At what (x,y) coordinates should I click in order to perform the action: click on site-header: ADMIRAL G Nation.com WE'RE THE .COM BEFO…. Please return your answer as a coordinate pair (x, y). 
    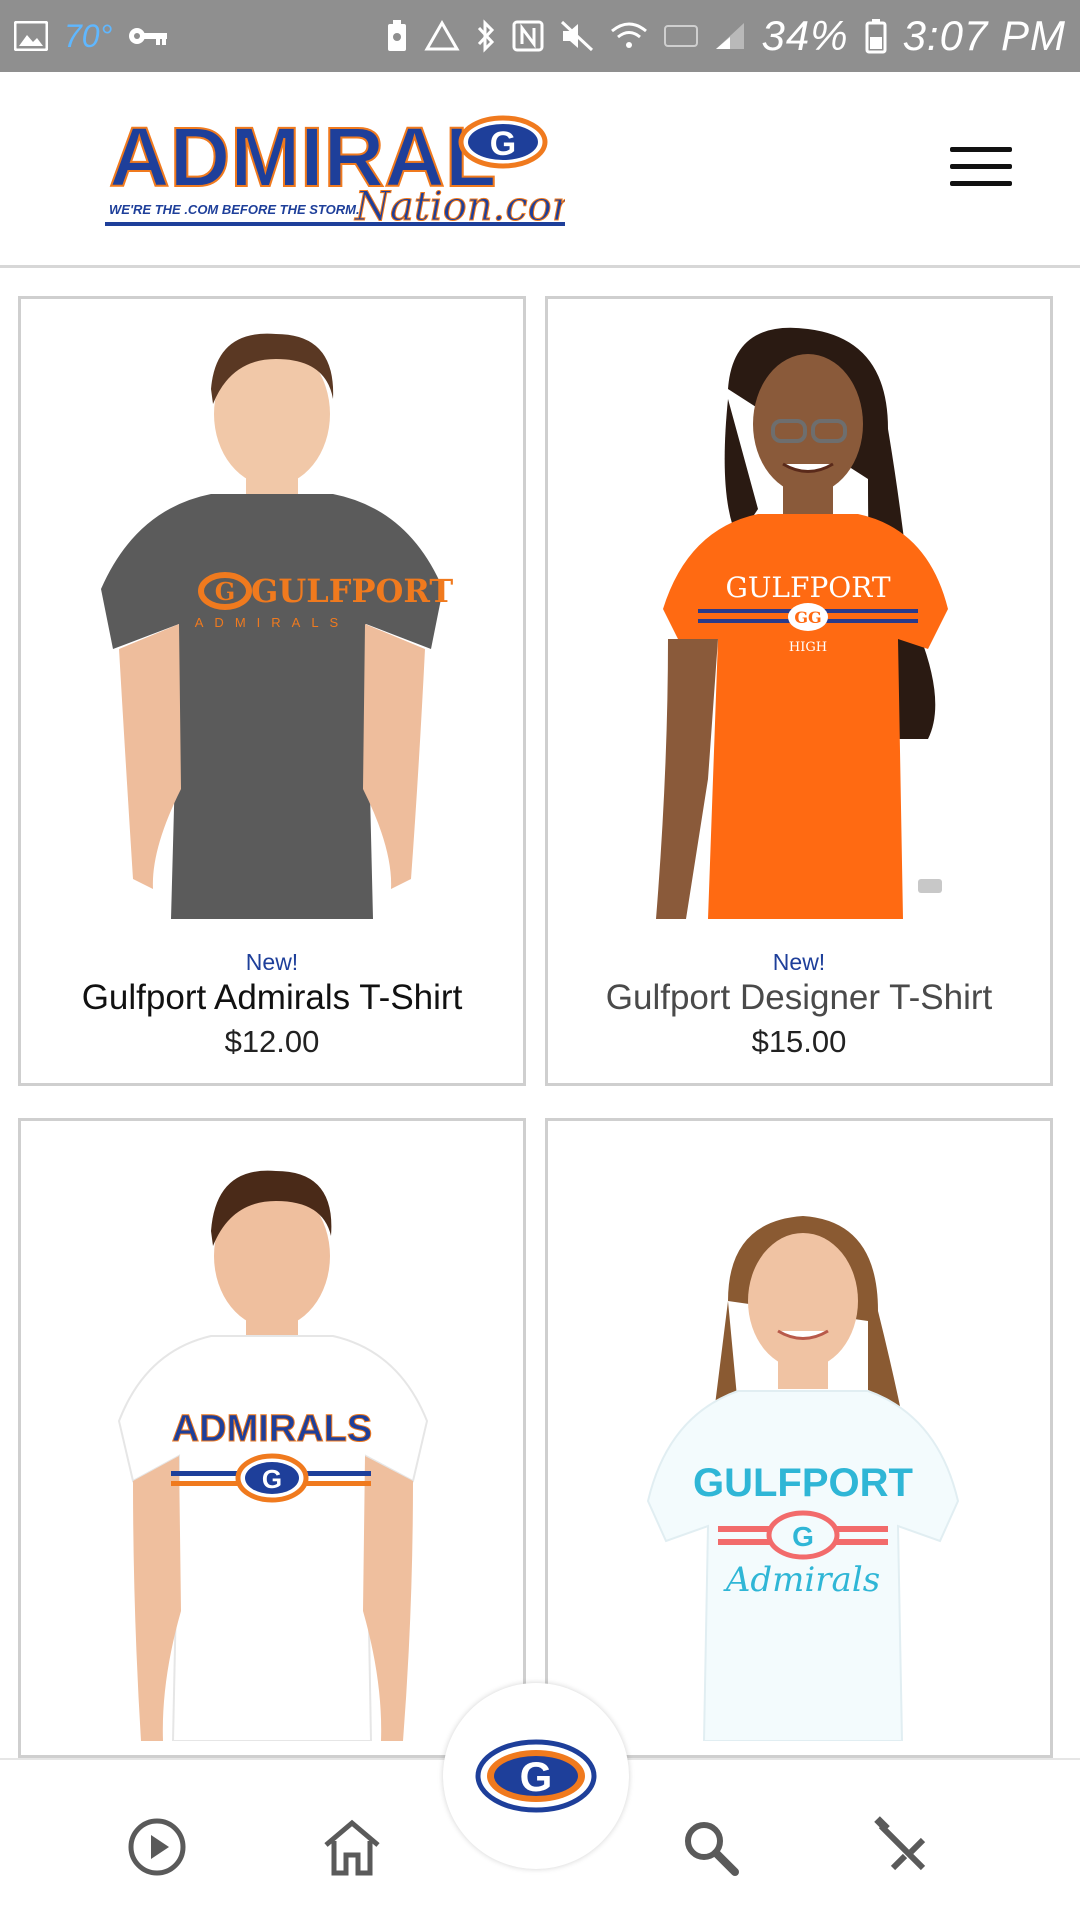
    Looking at the image, I should click on (540, 170).